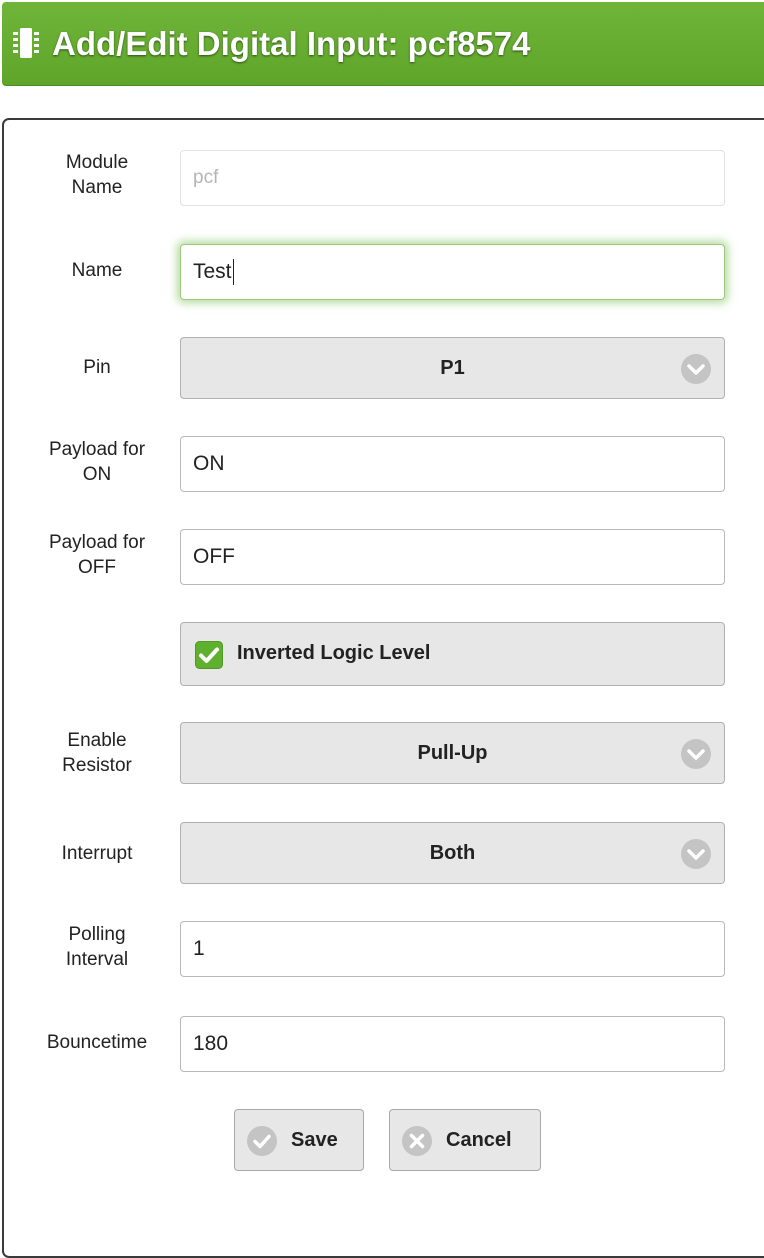 This screenshot has height=1258, width=764. I want to click on polling-input: 1, so click(452, 949).